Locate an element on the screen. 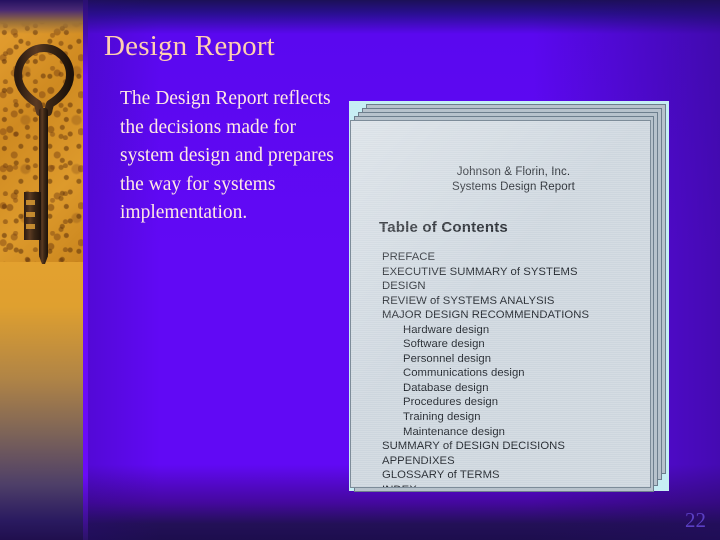 This screenshot has width=720, height=540. document-report-name: Systems Design Report is located at coordinates (513, 186).